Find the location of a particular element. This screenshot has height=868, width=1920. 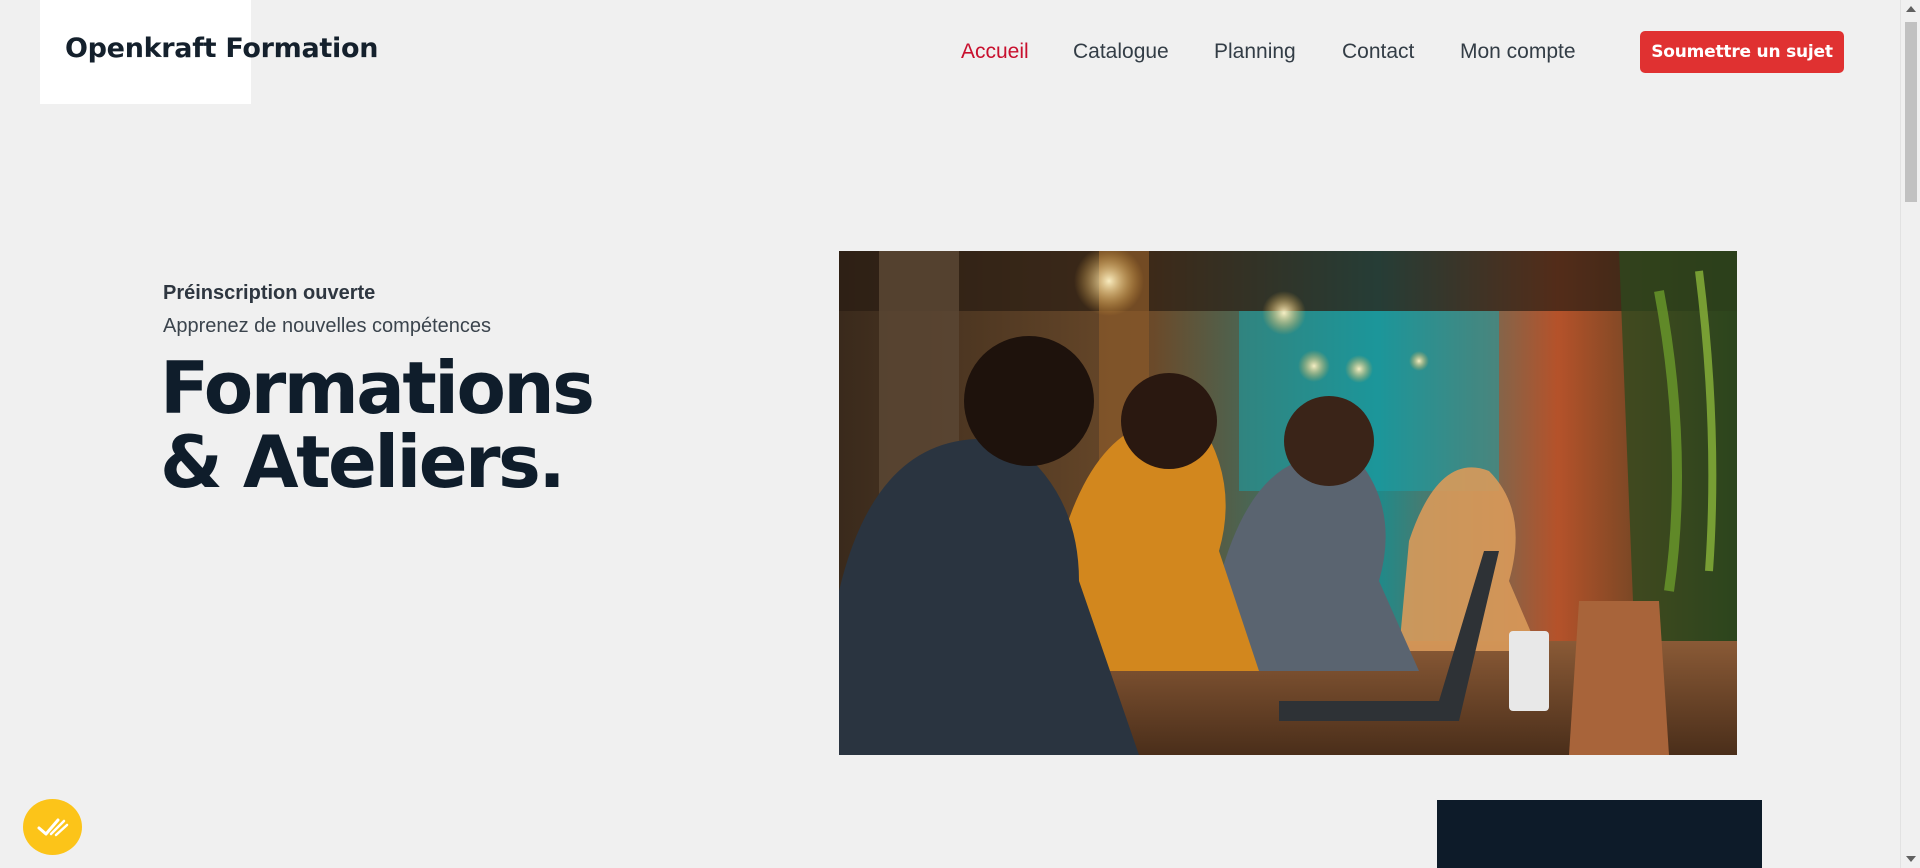

scrollbar-thumb is located at coordinates (1911, 112).